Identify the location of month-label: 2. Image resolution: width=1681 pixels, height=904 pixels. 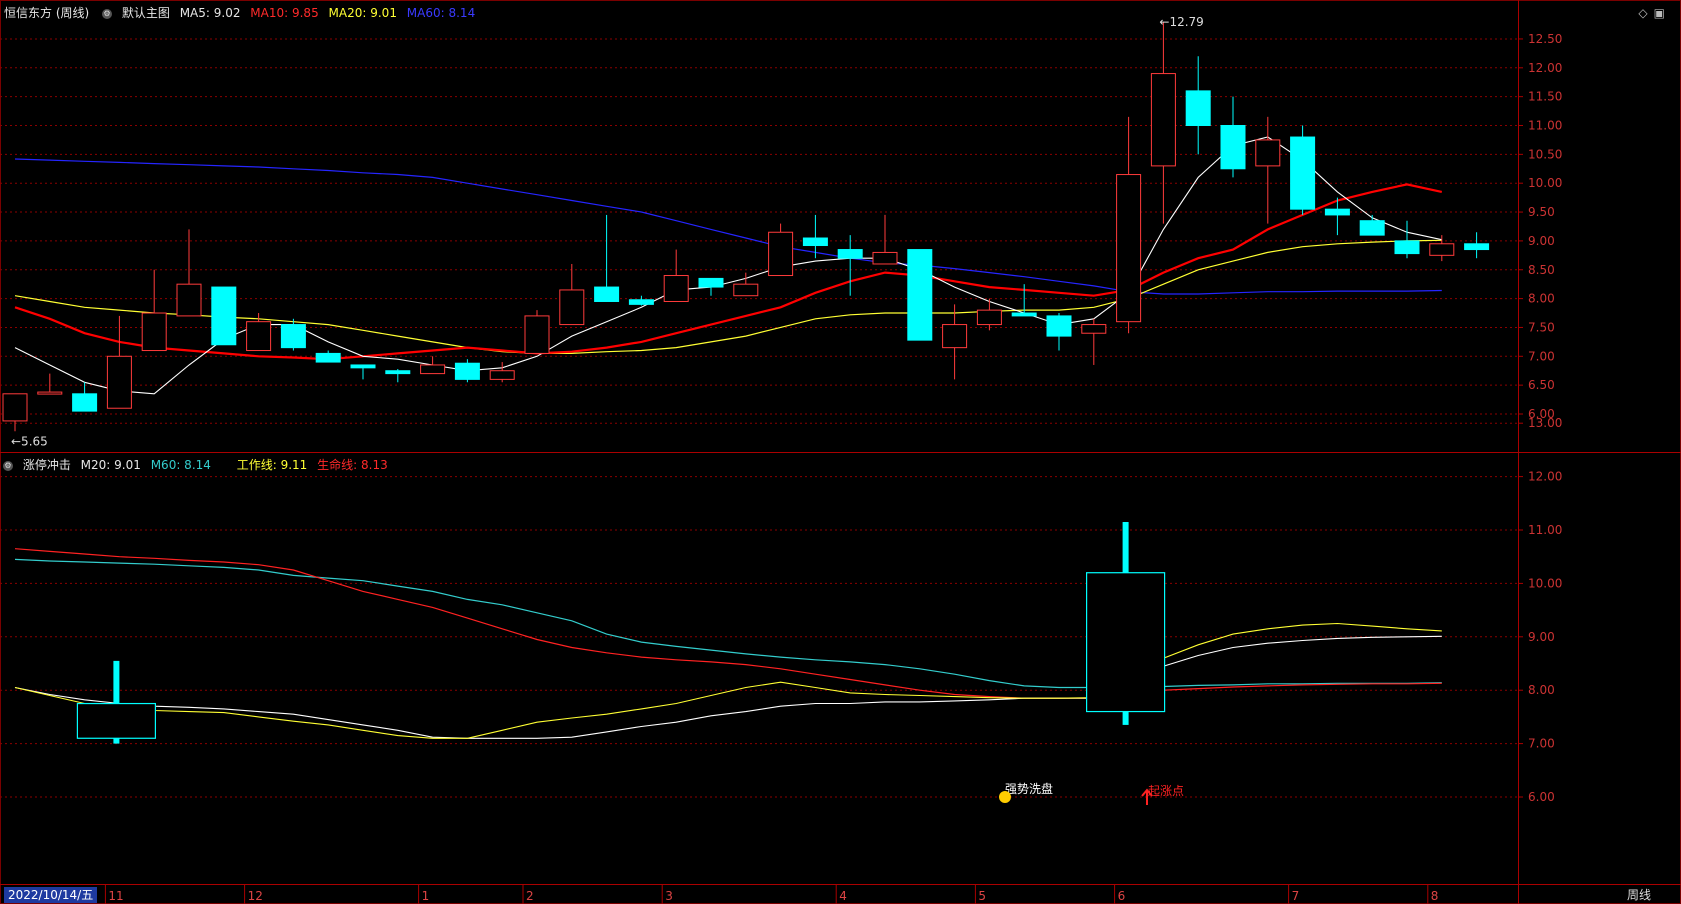
(530, 896).